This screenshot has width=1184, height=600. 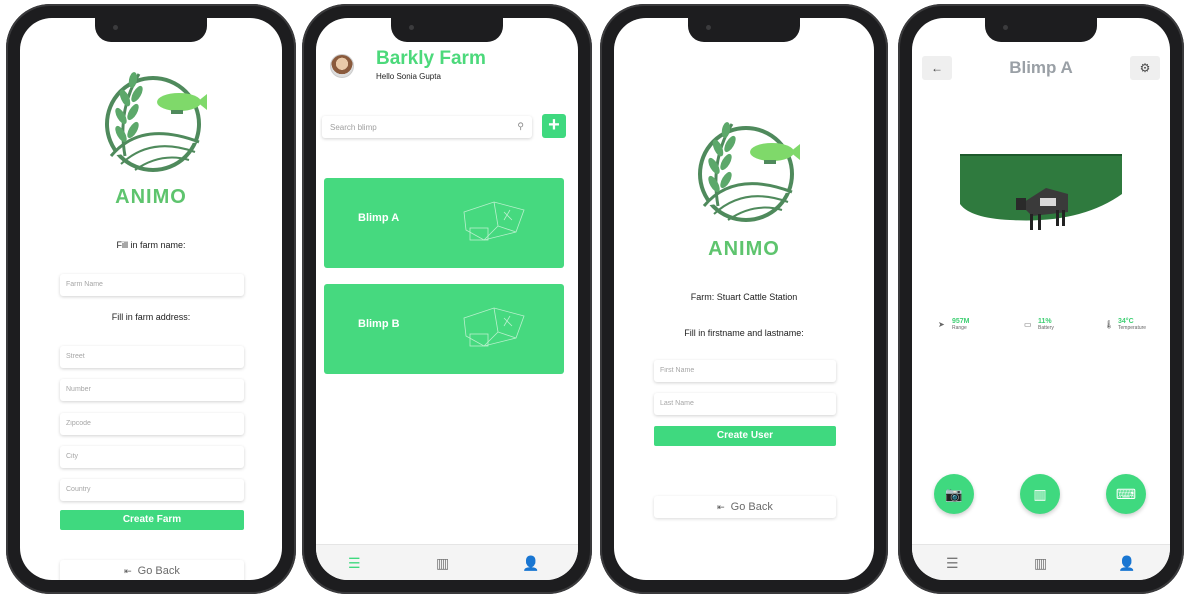 I want to click on camera-icon: 📷, so click(x=954, y=494).